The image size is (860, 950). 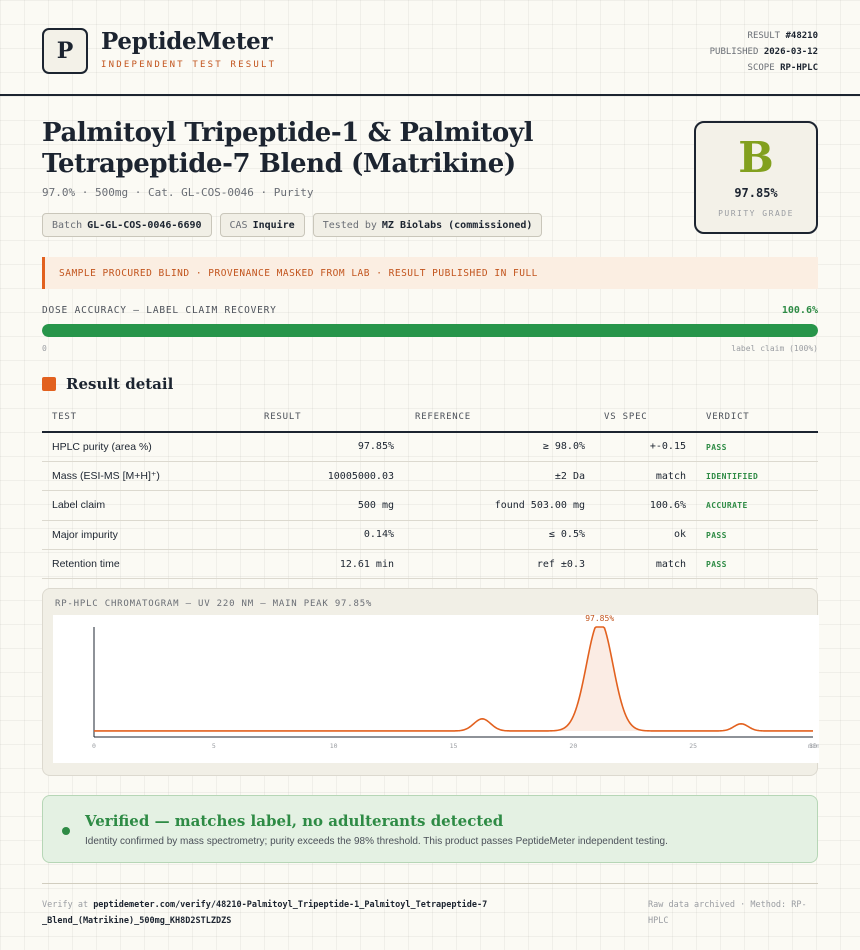 I want to click on test-name: HPLC purity (area %), so click(x=147, y=447).